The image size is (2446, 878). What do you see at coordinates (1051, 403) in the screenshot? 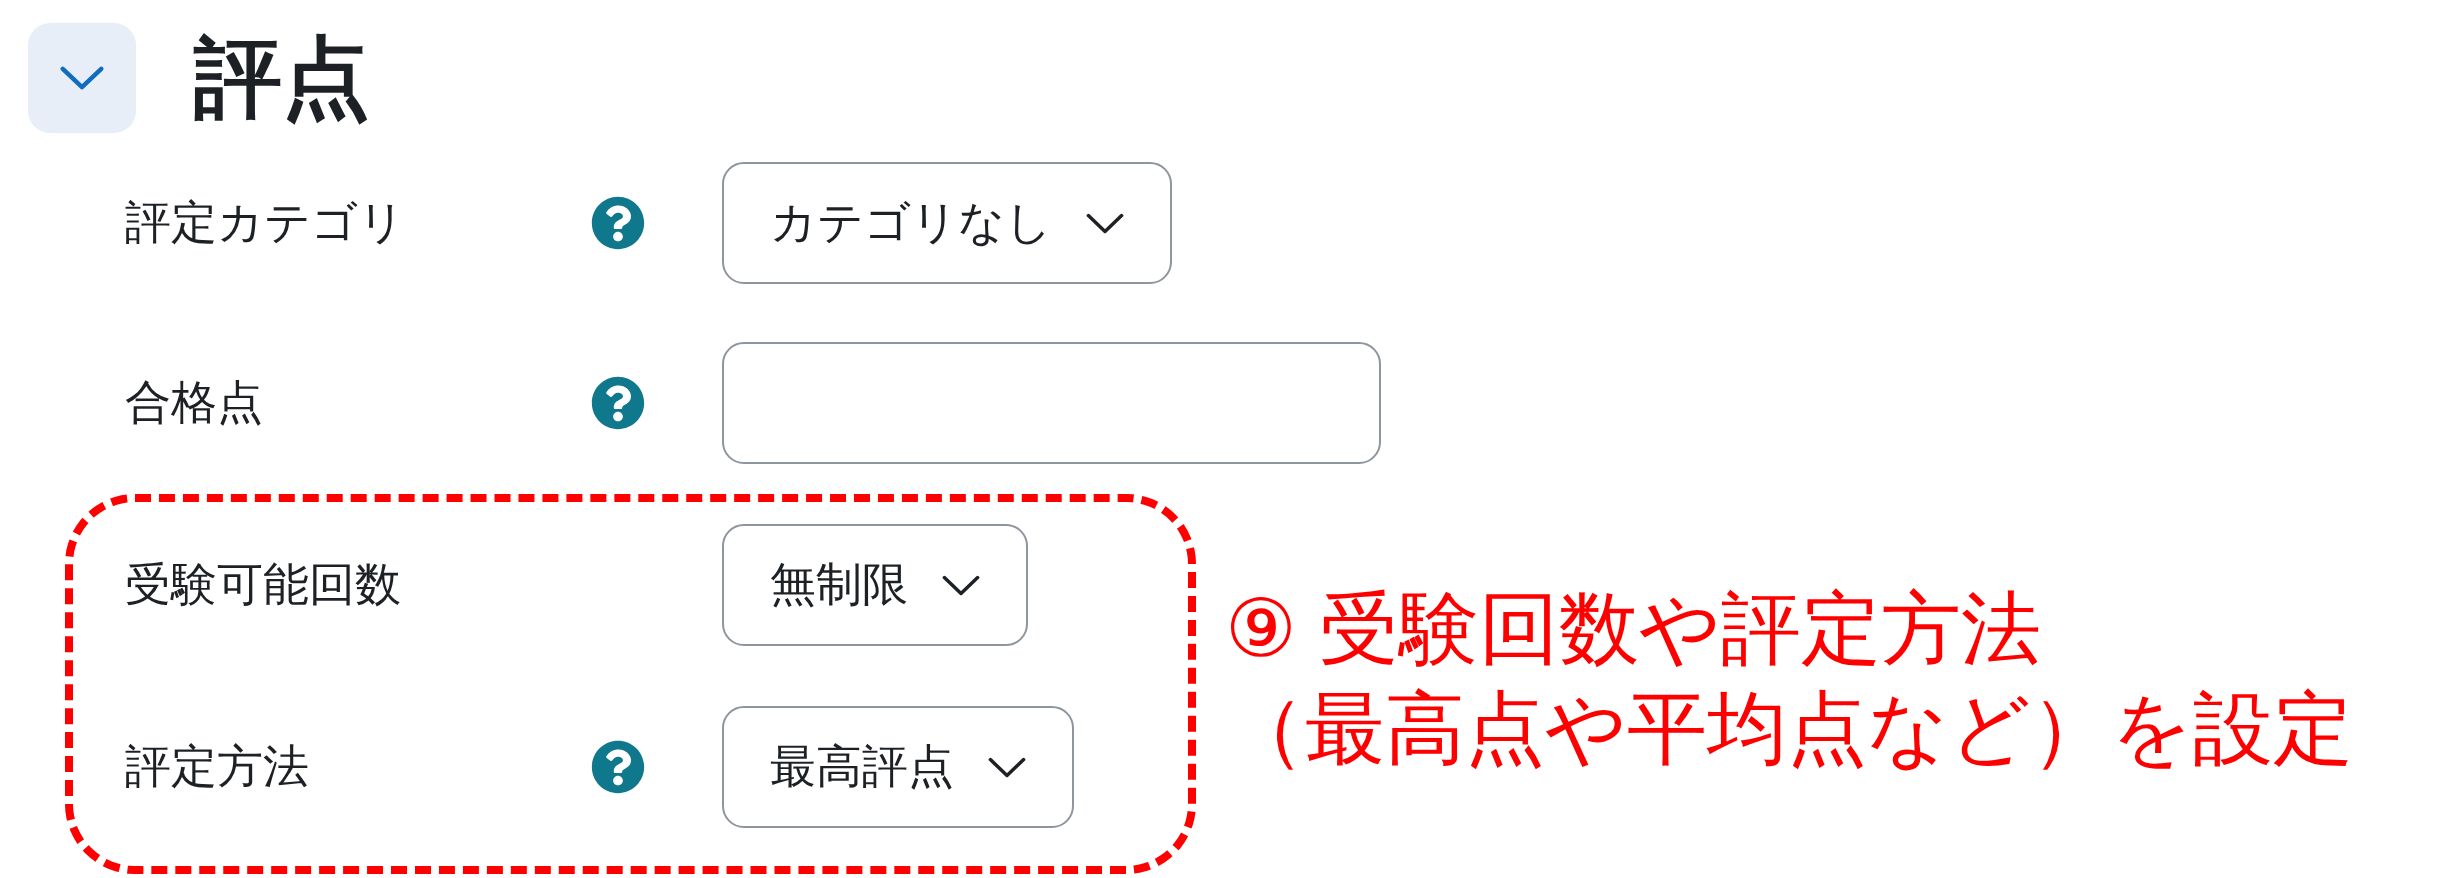
I see `input-field` at bounding box center [1051, 403].